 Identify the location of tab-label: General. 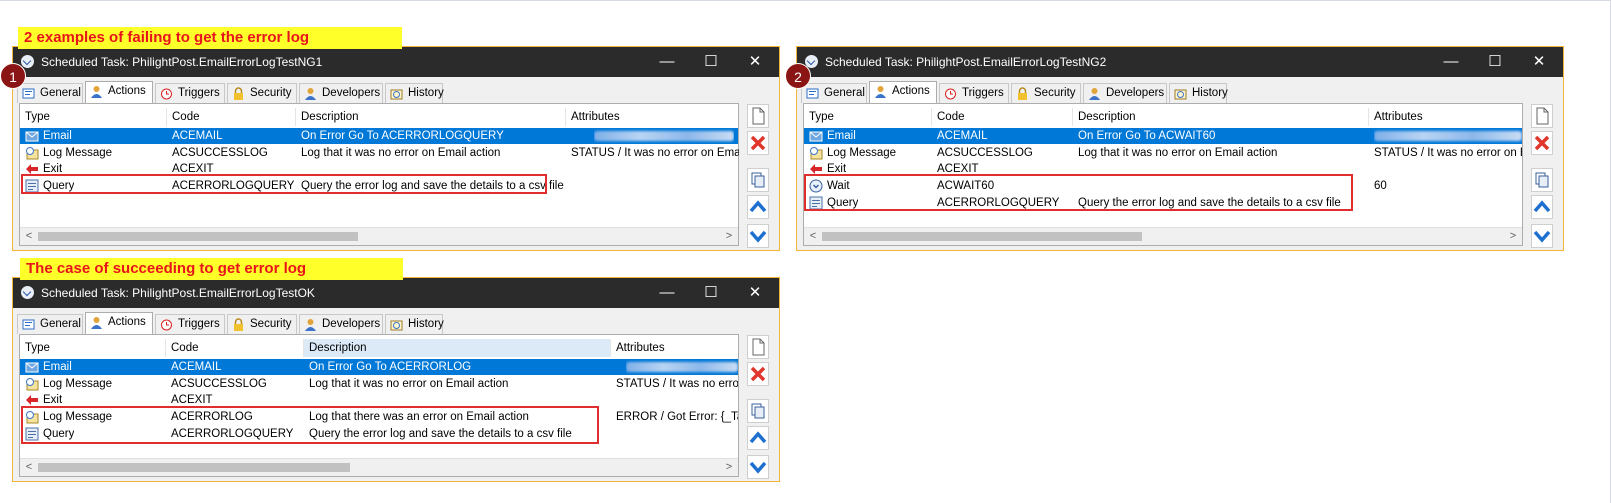
(844, 93).